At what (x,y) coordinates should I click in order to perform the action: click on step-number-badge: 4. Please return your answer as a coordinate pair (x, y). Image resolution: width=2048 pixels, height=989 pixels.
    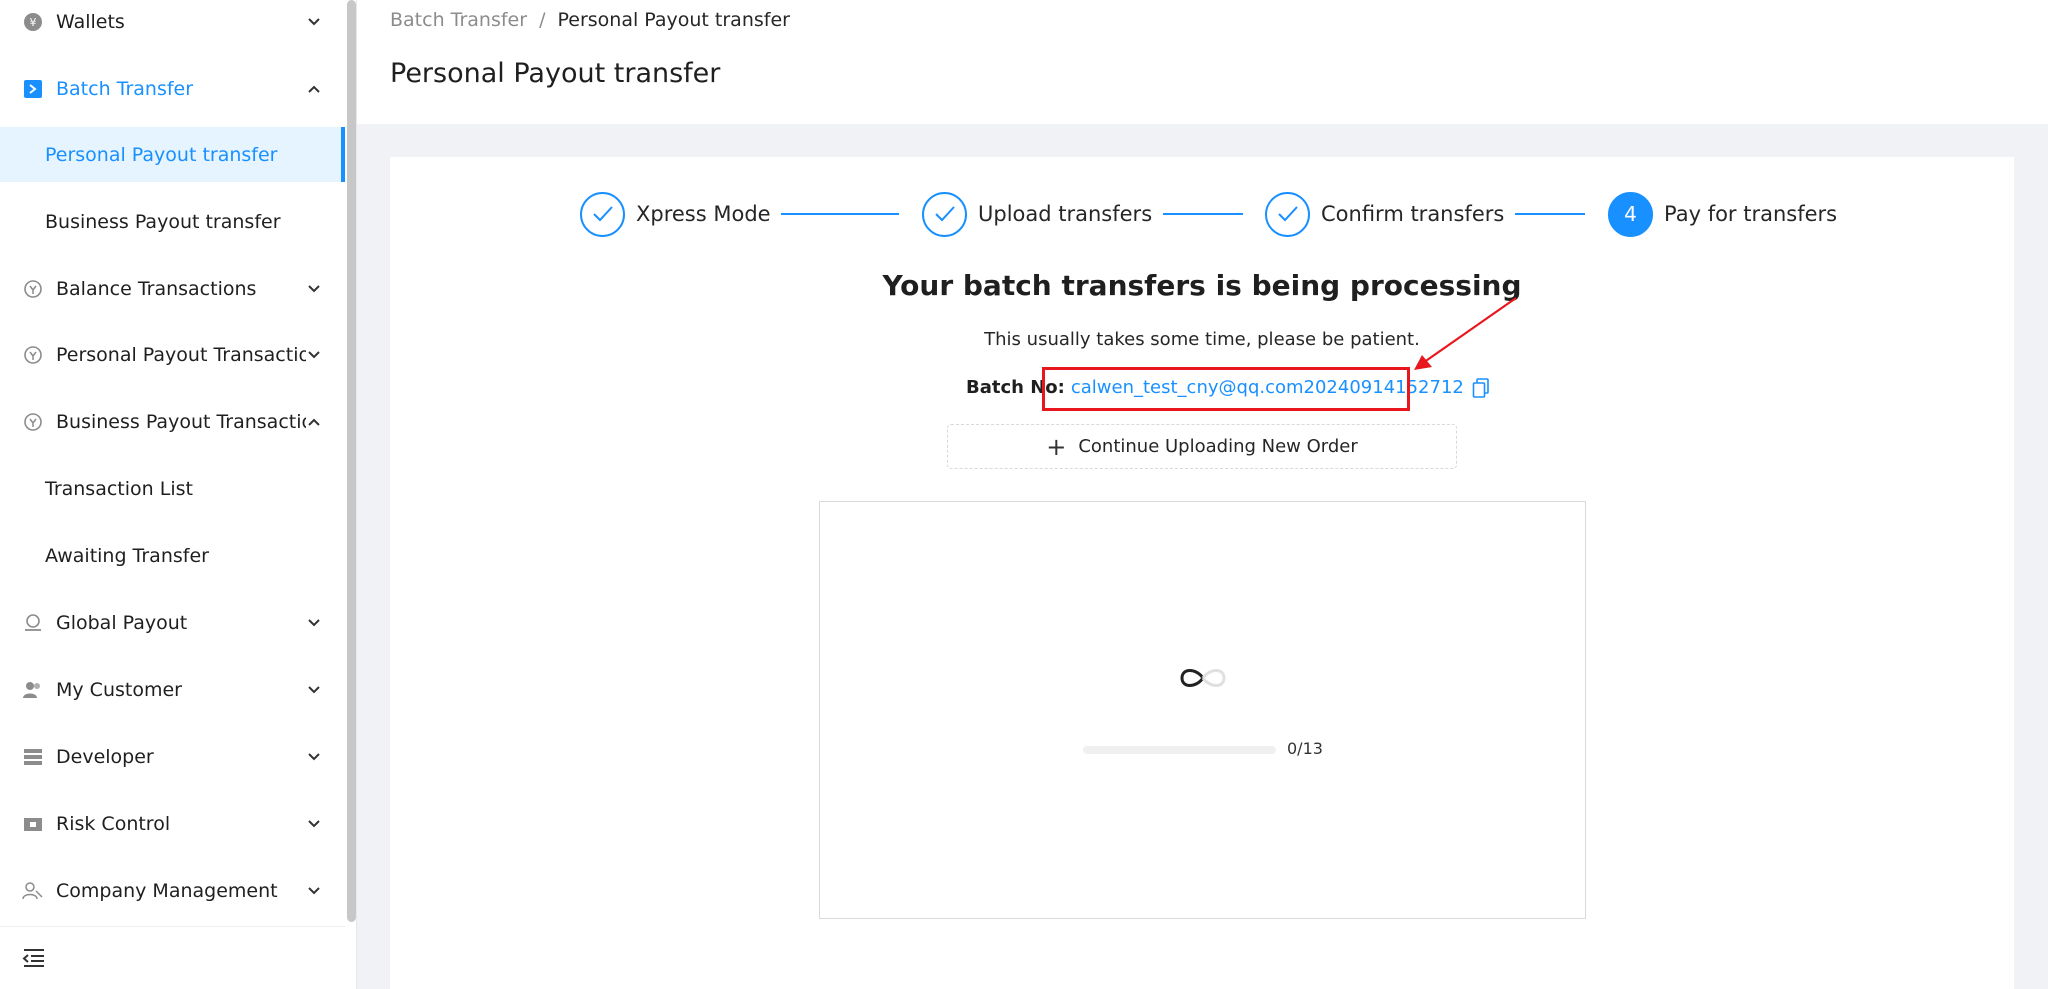
    Looking at the image, I should click on (1630, 214).